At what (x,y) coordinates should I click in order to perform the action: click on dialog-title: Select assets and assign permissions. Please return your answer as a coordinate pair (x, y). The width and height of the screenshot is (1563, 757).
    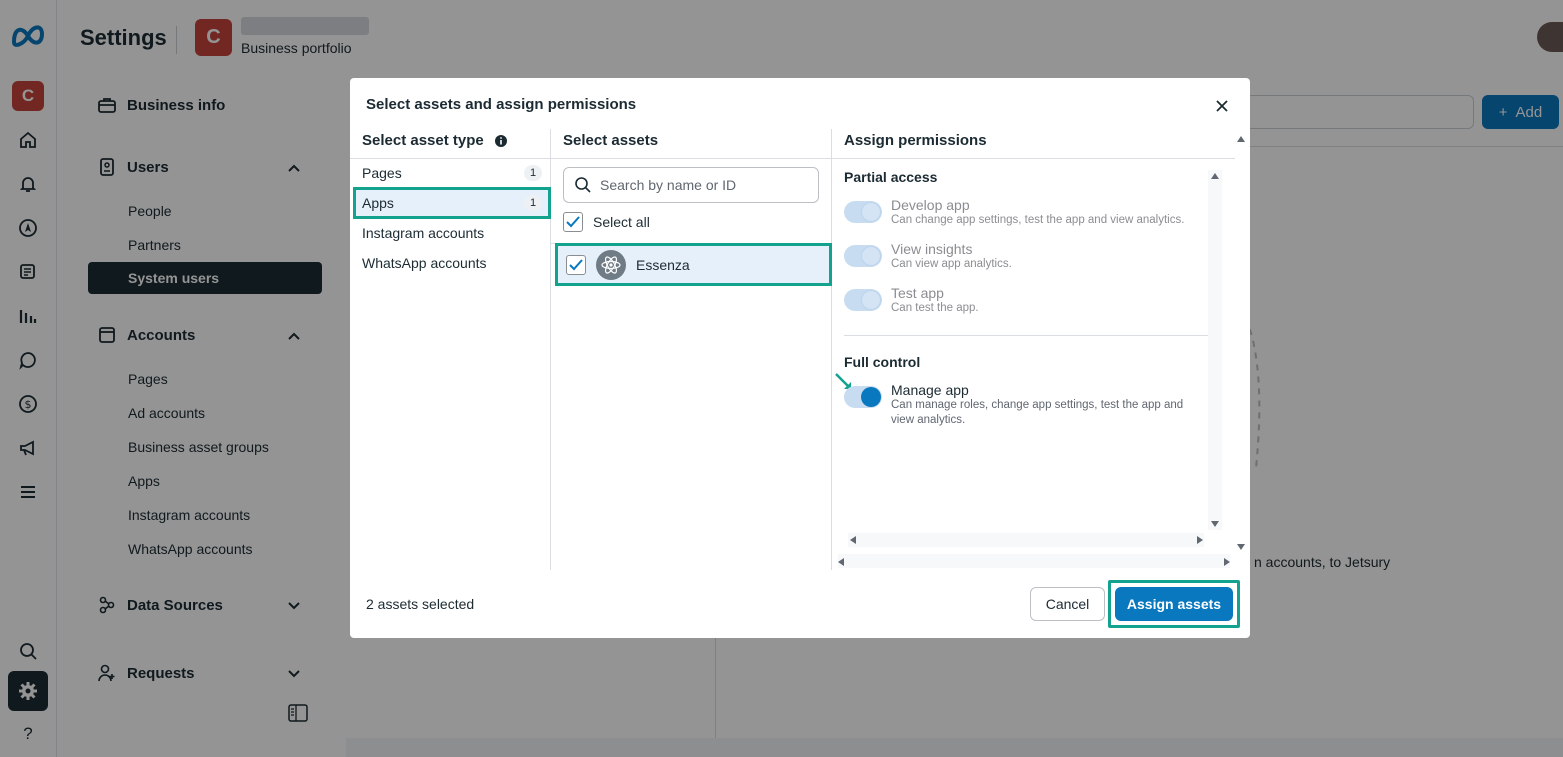
    Looking at the image, I should click on (501, 104).